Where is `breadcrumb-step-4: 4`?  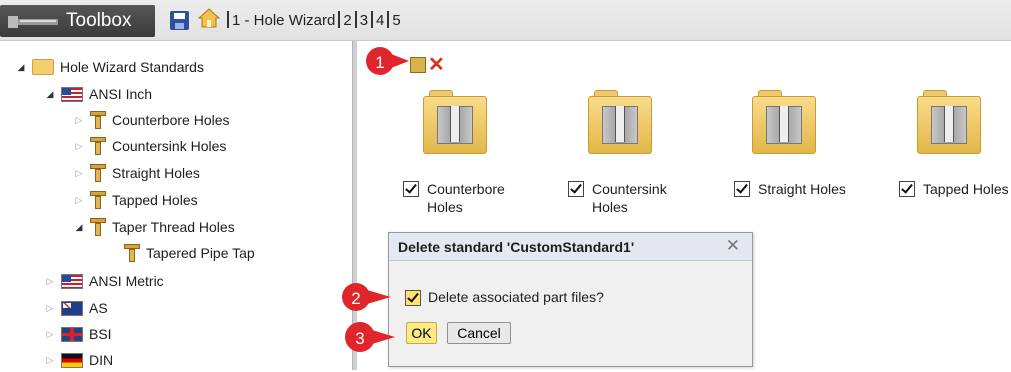 breadcrumb-step-4: 4 is located at coordinates (380, 20).